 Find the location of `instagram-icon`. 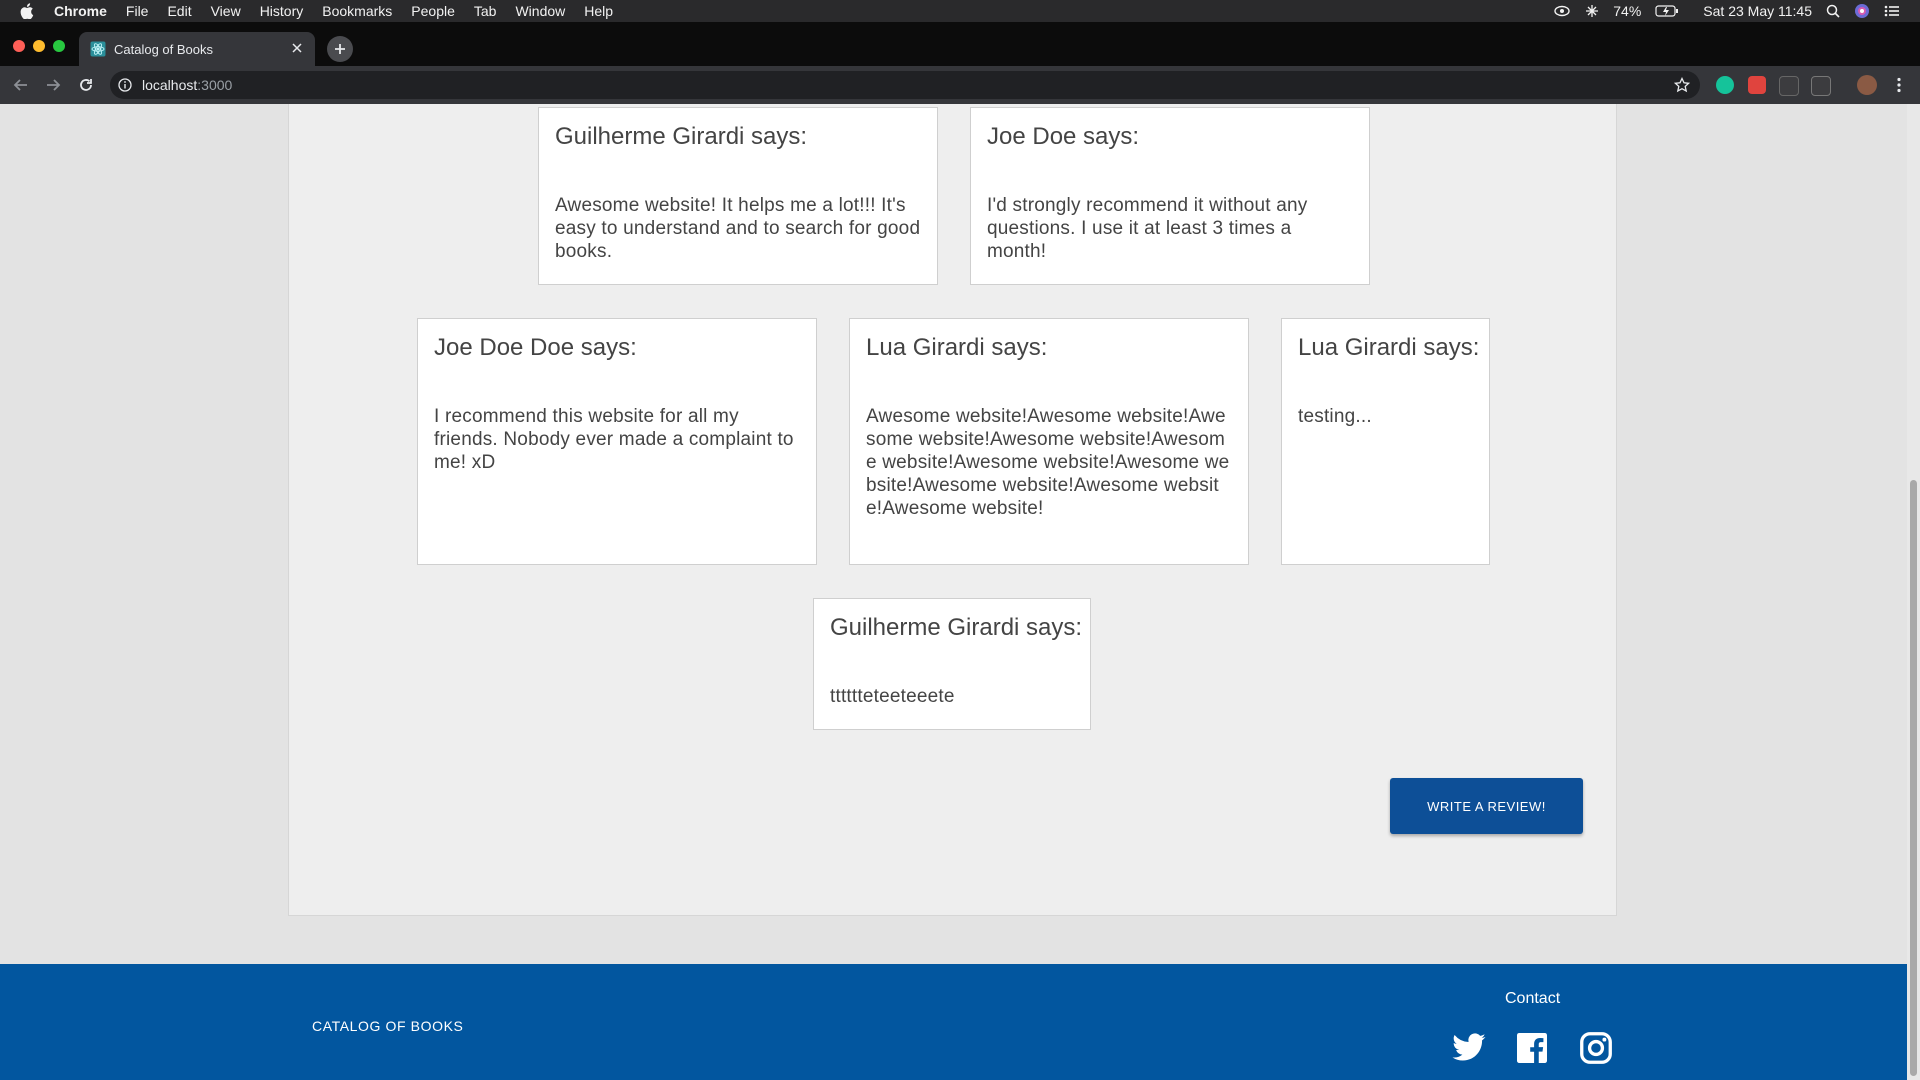

instagram-icon is located at coordinates (1596, 1048).